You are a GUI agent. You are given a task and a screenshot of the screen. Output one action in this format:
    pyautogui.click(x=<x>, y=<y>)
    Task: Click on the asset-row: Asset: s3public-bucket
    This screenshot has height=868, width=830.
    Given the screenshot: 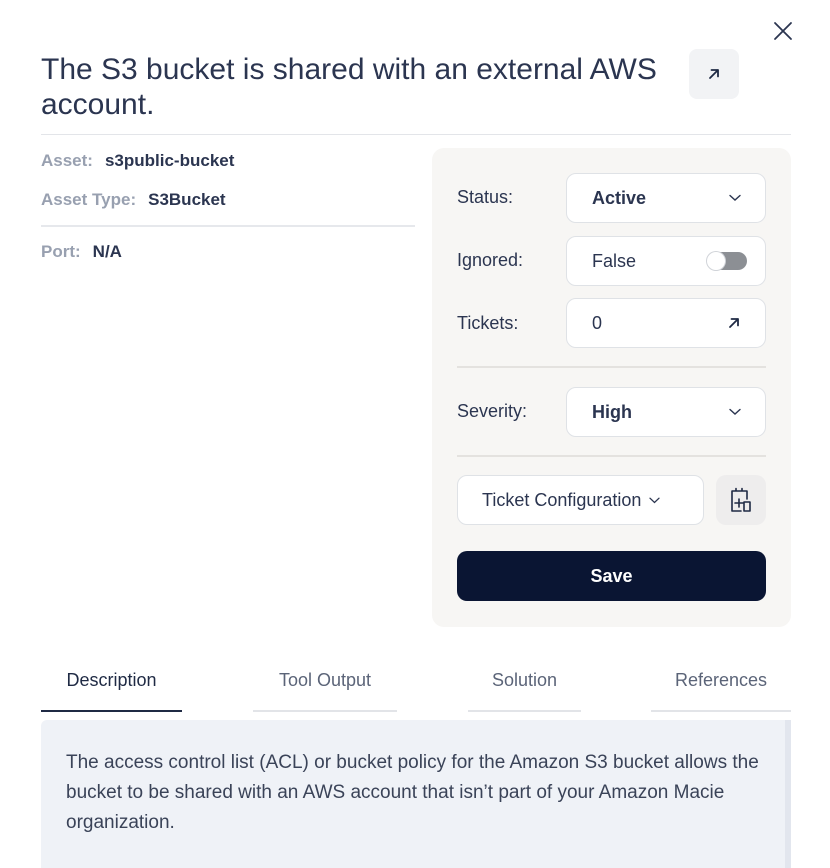 What is the action you would take?
    pyautogui.click(x=137, y=161)
    